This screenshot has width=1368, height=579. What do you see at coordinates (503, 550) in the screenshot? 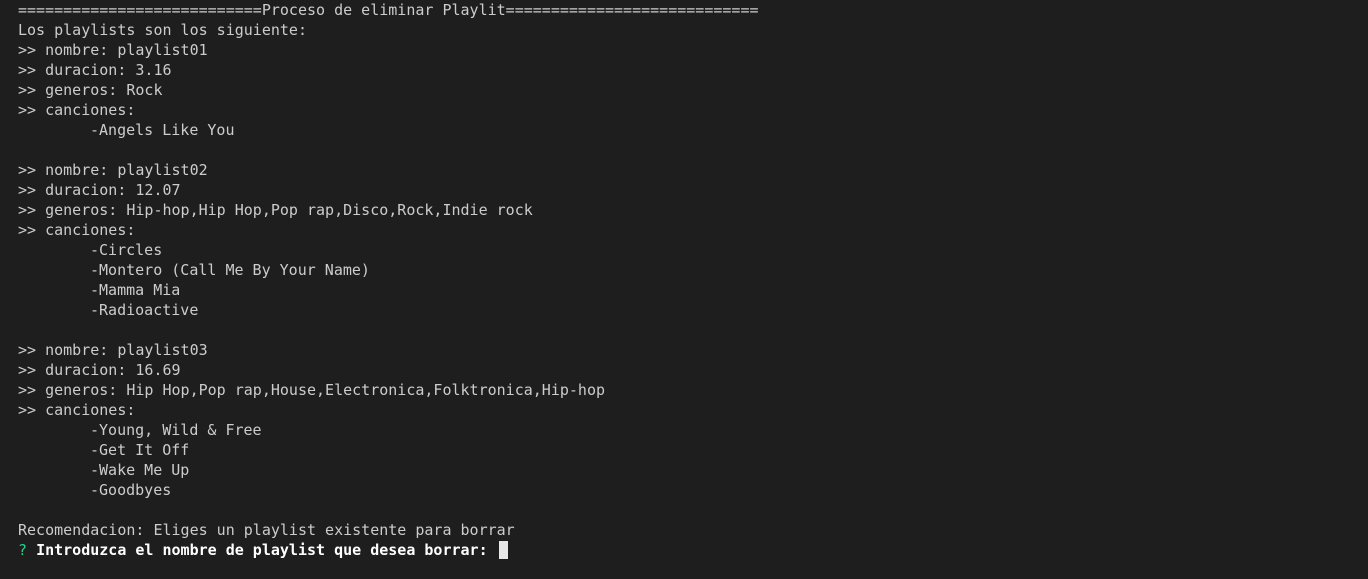
I see `text-cursor` at bounding box center [503, 550].